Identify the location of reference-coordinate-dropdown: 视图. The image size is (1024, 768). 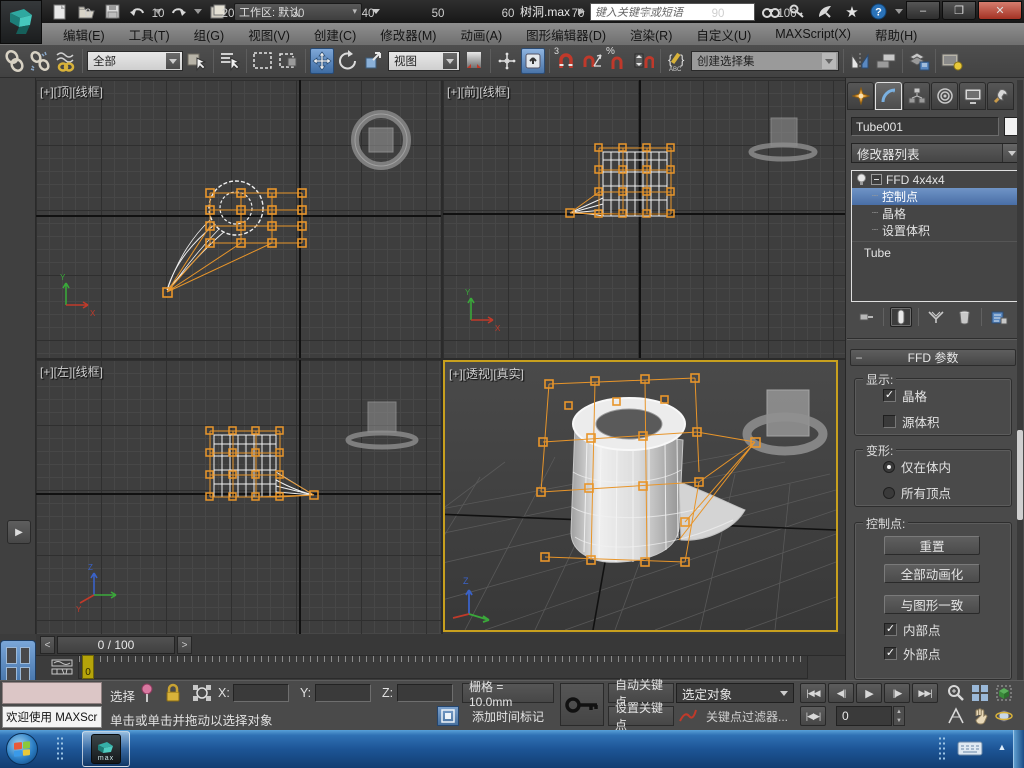
(424, 61).